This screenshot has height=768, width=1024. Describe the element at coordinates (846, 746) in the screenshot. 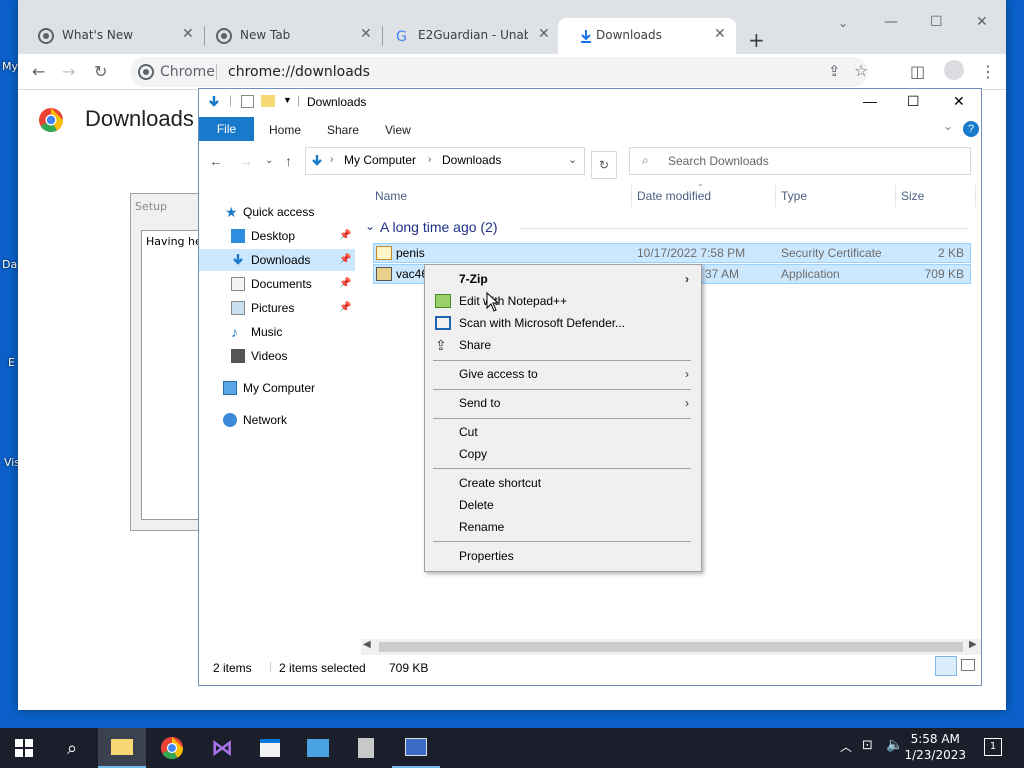

I see `chevron-up-icon: ︿` at that location.